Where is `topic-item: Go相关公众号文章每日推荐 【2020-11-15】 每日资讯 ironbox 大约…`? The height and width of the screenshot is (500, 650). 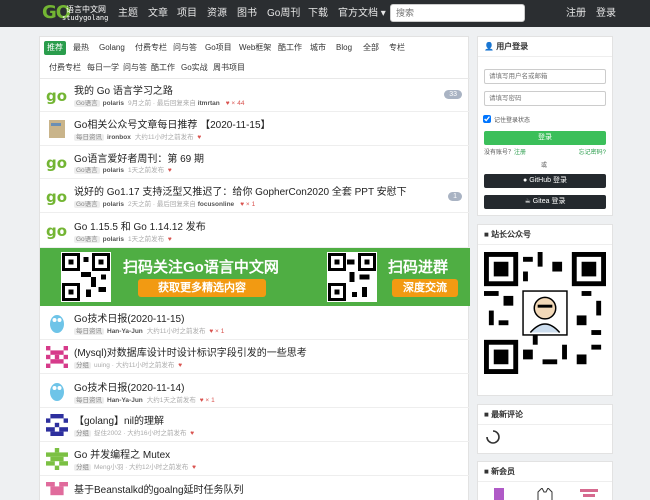
topic-item: Go相关公众号文章每日推荐 【2020-11-15】 每日资讯 ironbox 大约… is located at coordinates (255, 129).